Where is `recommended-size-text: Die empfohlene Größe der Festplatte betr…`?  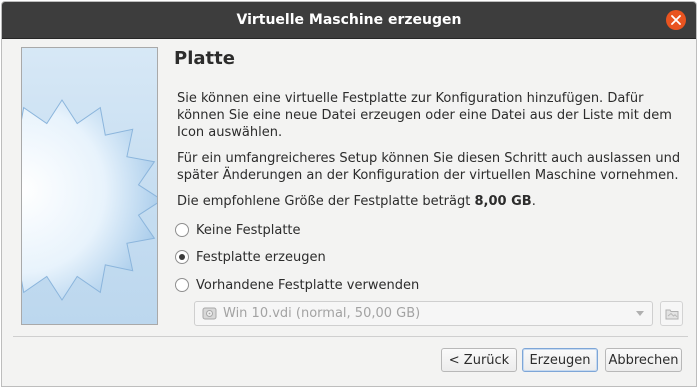 recommended-size-text: Die empfohlene Größe der Festplatte betr… is located at coordinates (356, 201).